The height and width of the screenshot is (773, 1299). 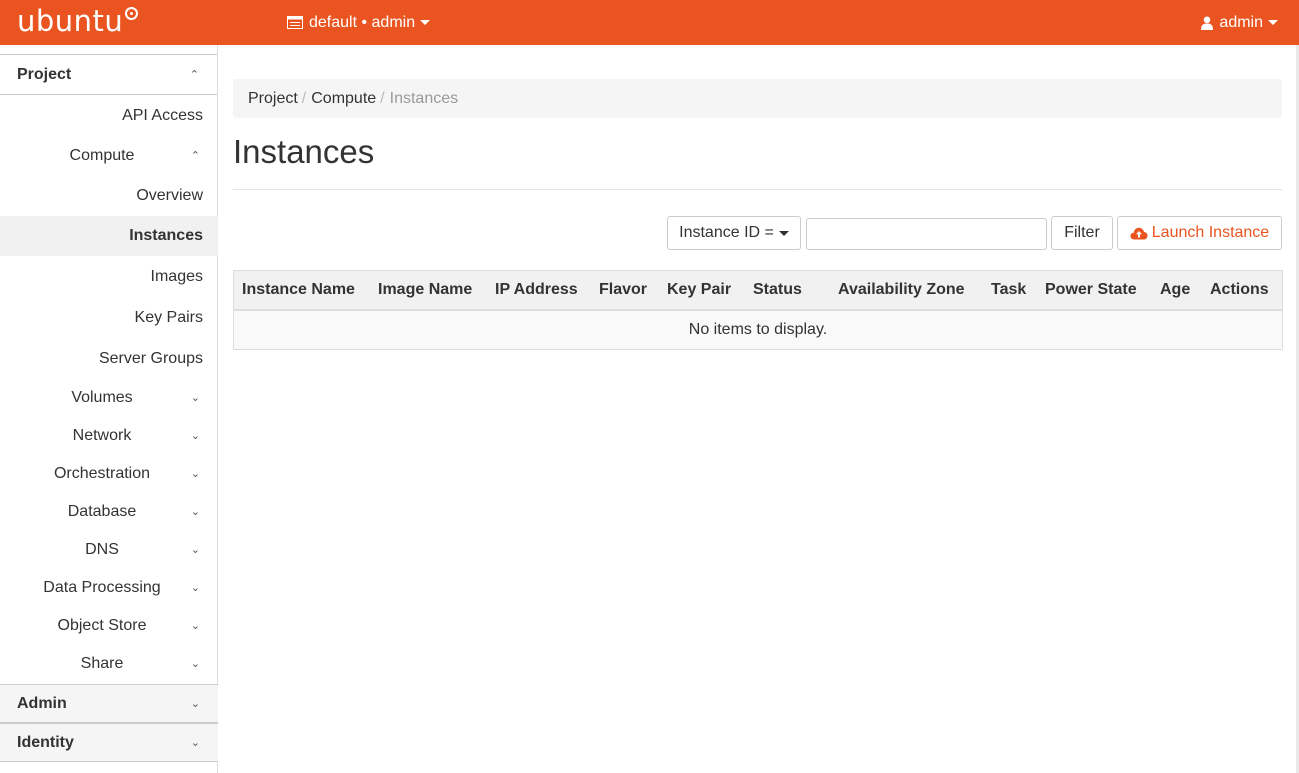 What do you see at coordinates (623, 290) in the screenshot?
I see `column-header-flavor: Flavor` at bounding box center [623, 290].